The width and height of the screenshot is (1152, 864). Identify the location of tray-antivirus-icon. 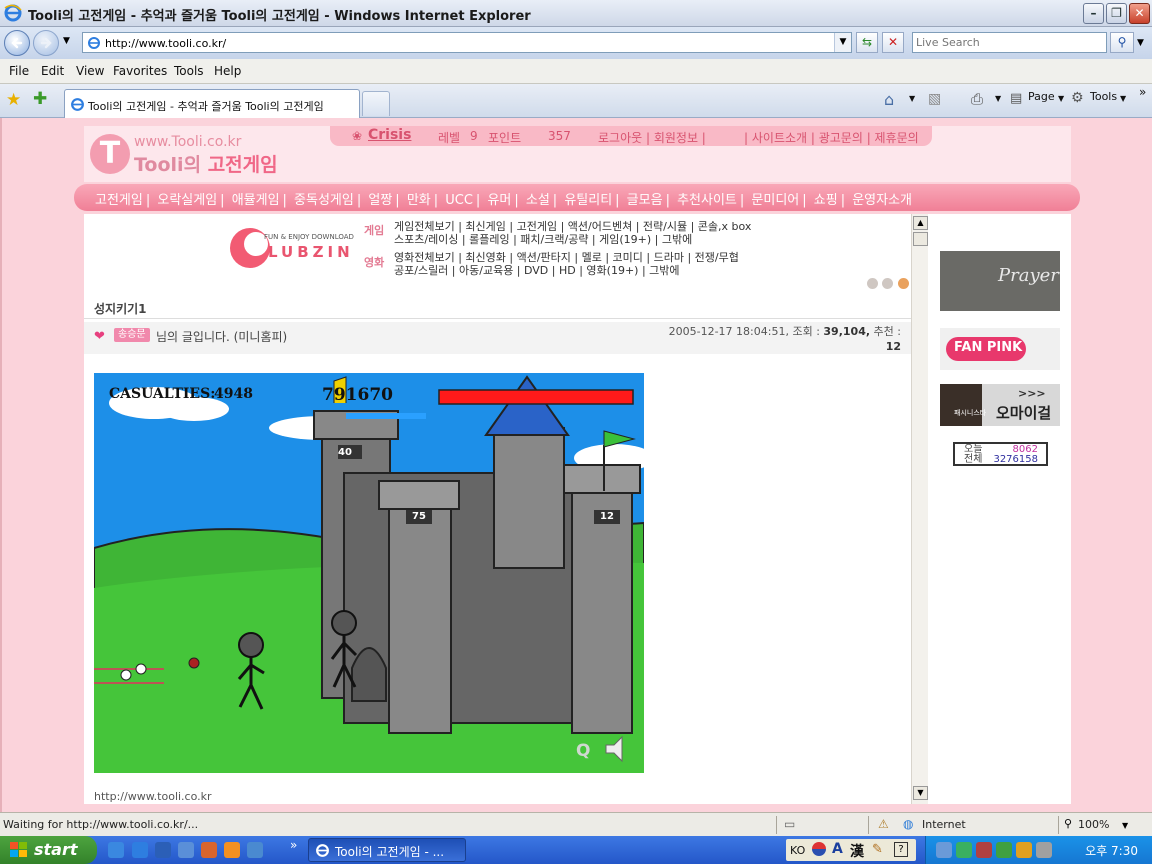
(984, 850).